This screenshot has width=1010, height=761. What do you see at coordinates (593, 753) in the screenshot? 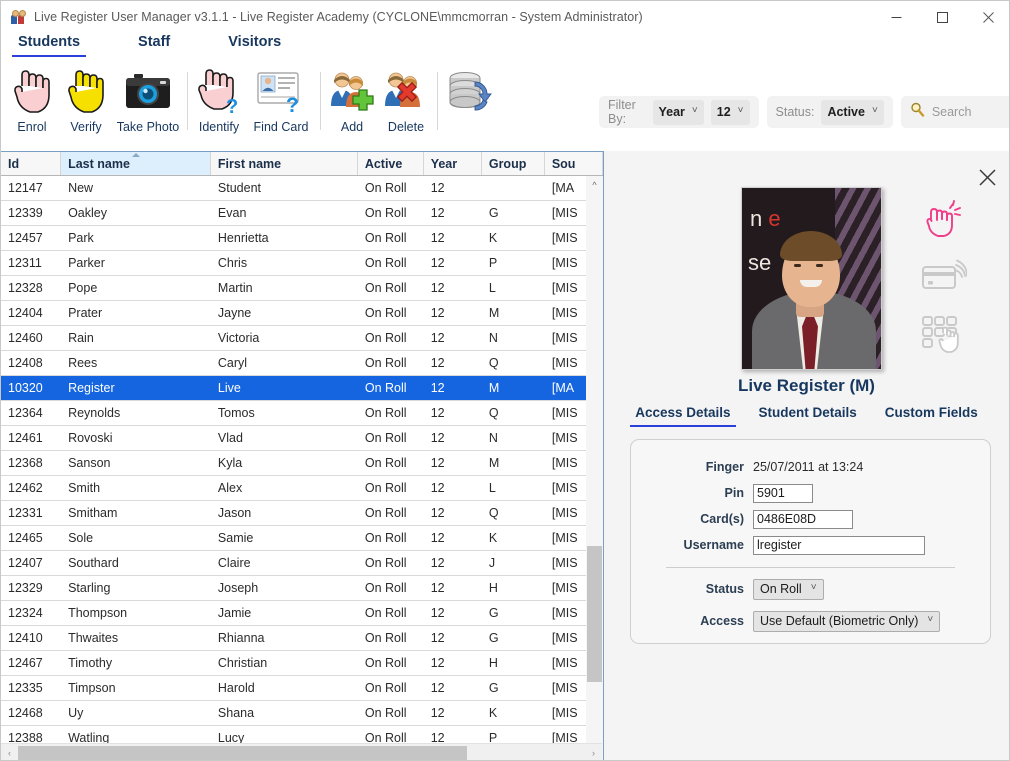
I see `scroll-right-arrow-icon: ›` at bounding box center [593, 753].